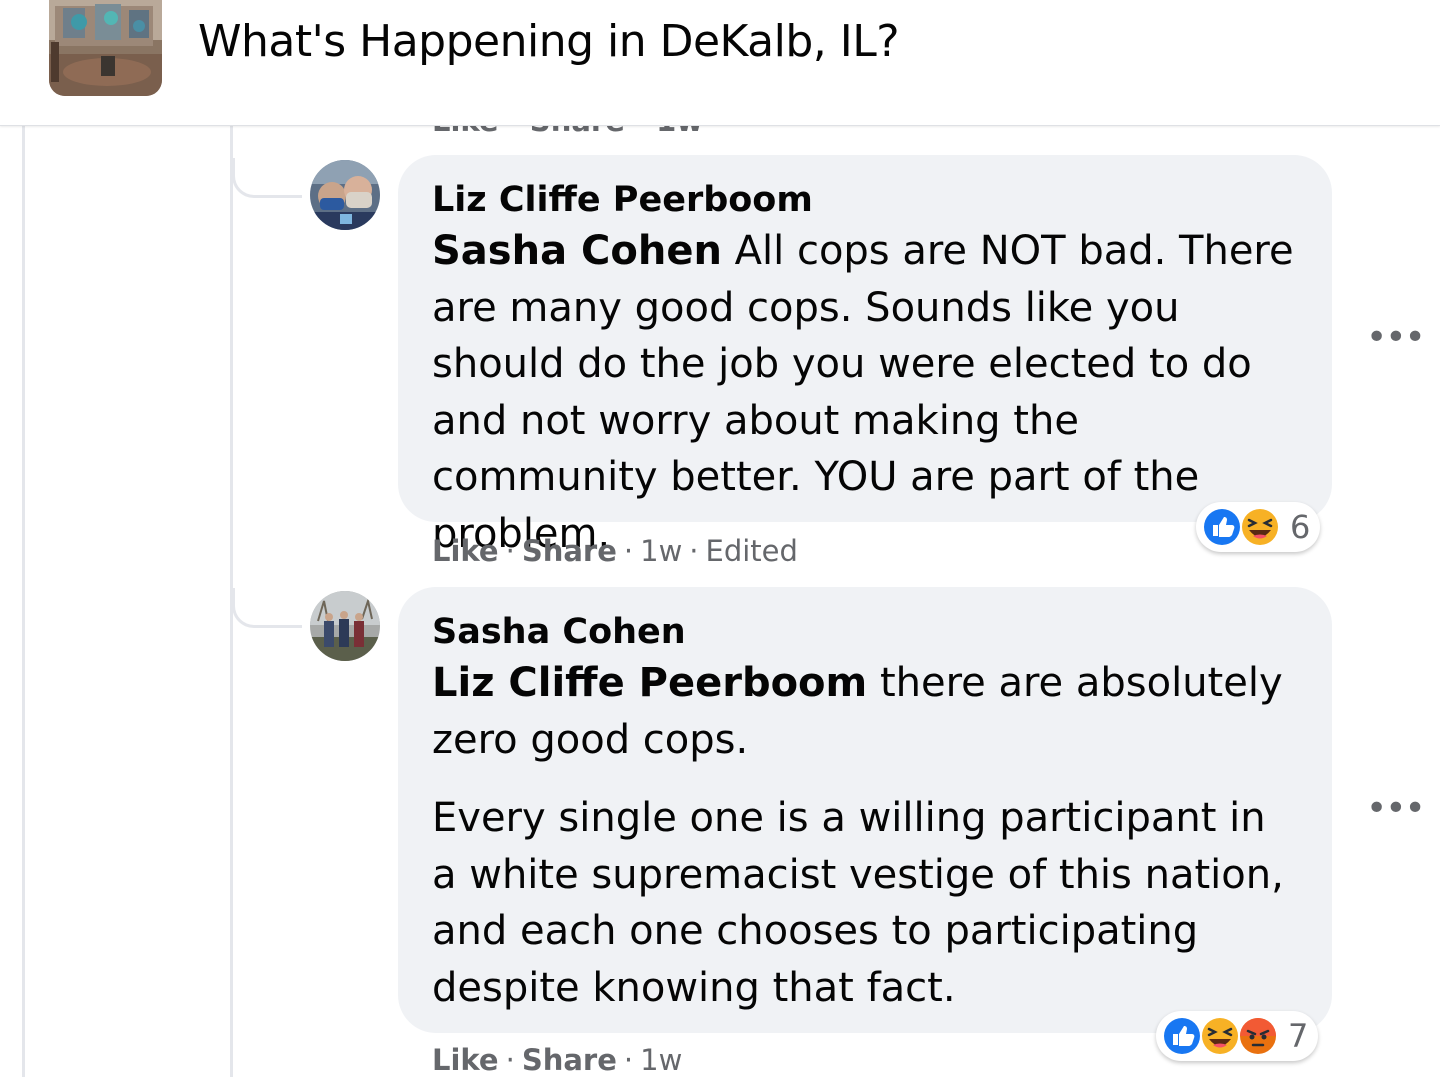 The width and height of the screenshot is (1440, 1078). Describe the element at coordinates (1258, 1036) in the screenshot. I see `angry-icon` at that location.